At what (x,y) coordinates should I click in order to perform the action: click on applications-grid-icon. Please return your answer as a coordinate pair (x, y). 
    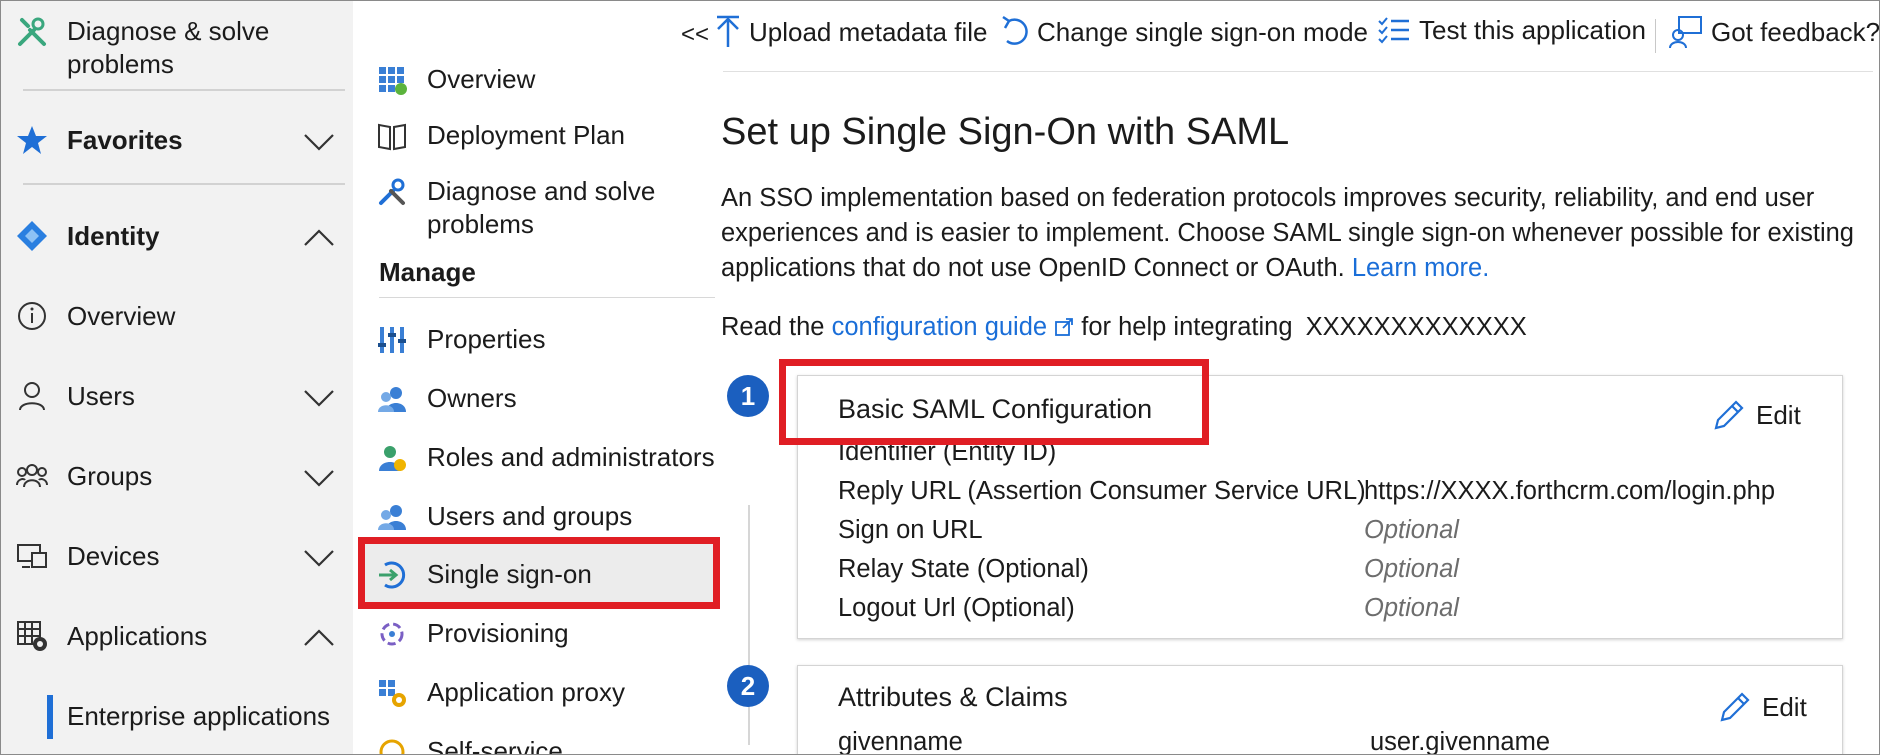
    Looking at the image, I should click on (32, 636).